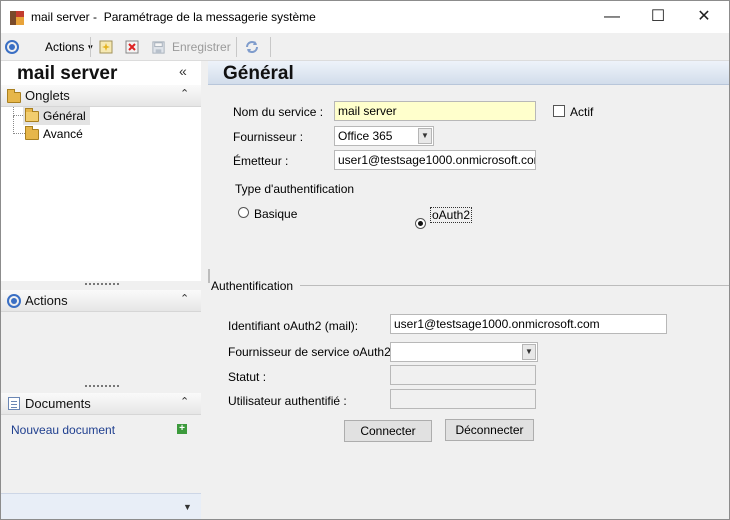 This screenshot has width=730, height=520. I want to click on active-label: Actif, so click(582, 112).